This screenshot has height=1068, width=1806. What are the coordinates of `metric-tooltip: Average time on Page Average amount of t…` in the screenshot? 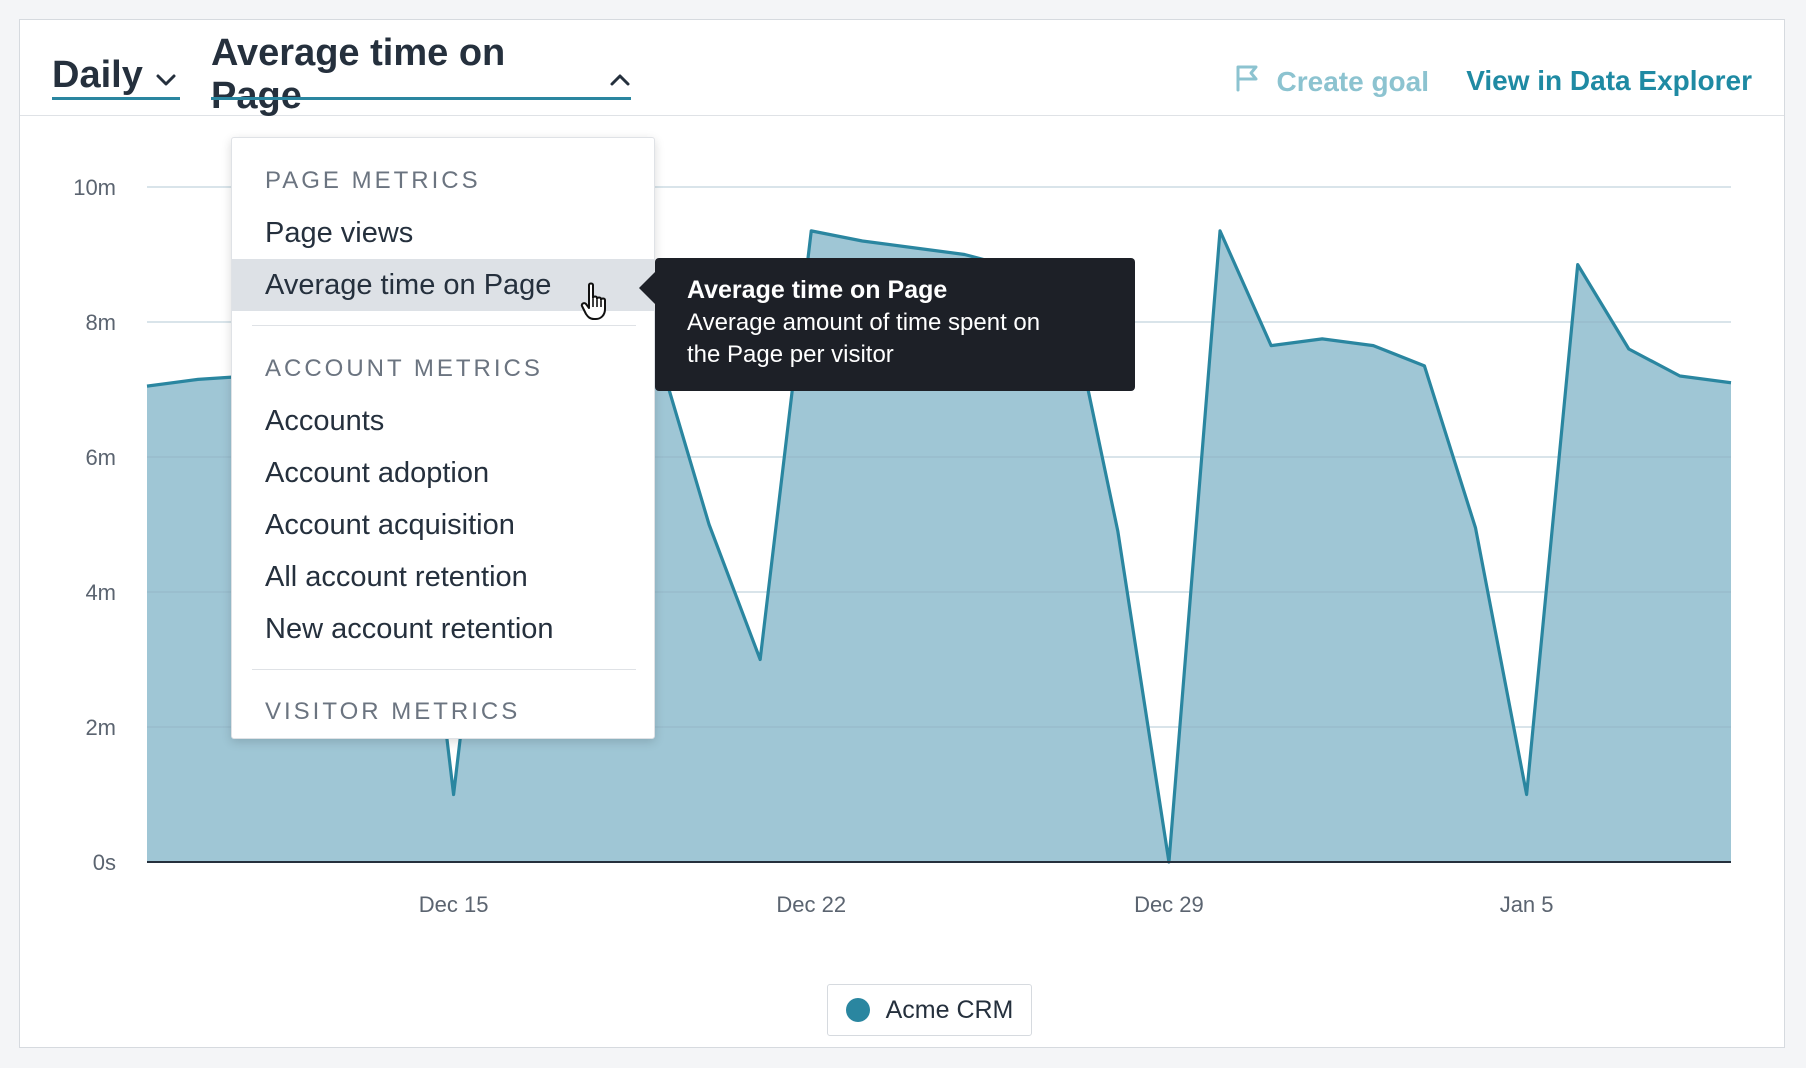 It's located at (887, 324).